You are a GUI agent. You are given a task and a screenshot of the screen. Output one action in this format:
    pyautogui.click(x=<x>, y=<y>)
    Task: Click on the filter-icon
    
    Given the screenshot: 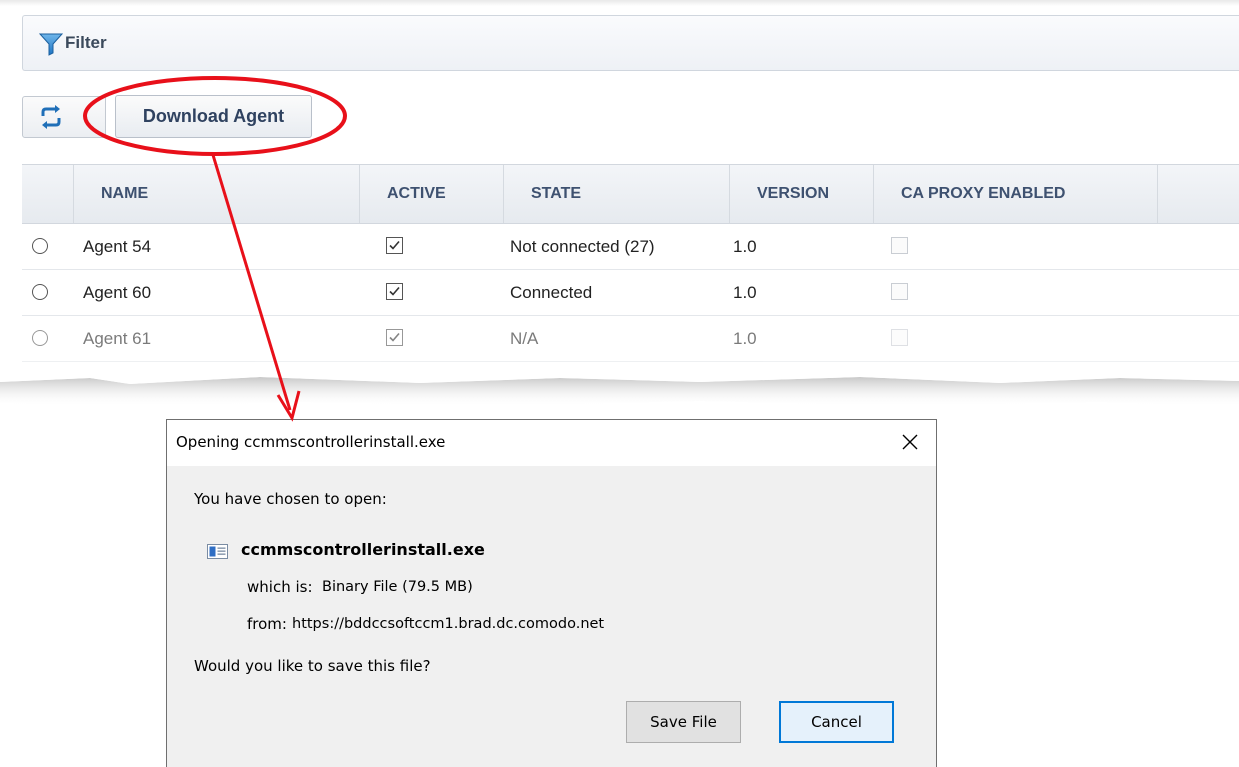 What is the action you would take?
    pyautogui.click(x=51, y=44)
    